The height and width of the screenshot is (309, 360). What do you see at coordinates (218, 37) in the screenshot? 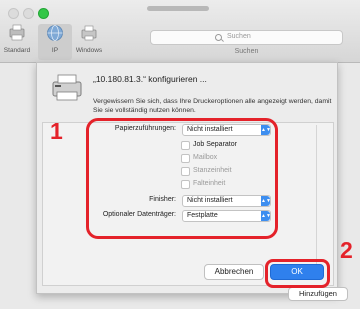
I see `search-icon` at bounding box center [218, 37].